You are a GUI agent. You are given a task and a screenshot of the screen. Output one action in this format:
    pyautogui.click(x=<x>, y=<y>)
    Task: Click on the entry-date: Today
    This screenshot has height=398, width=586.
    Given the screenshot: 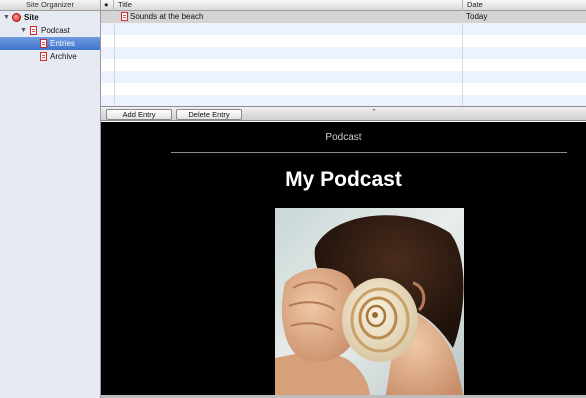 What is the action you would take?
    pyautogui.click(x=477, y=16)
    